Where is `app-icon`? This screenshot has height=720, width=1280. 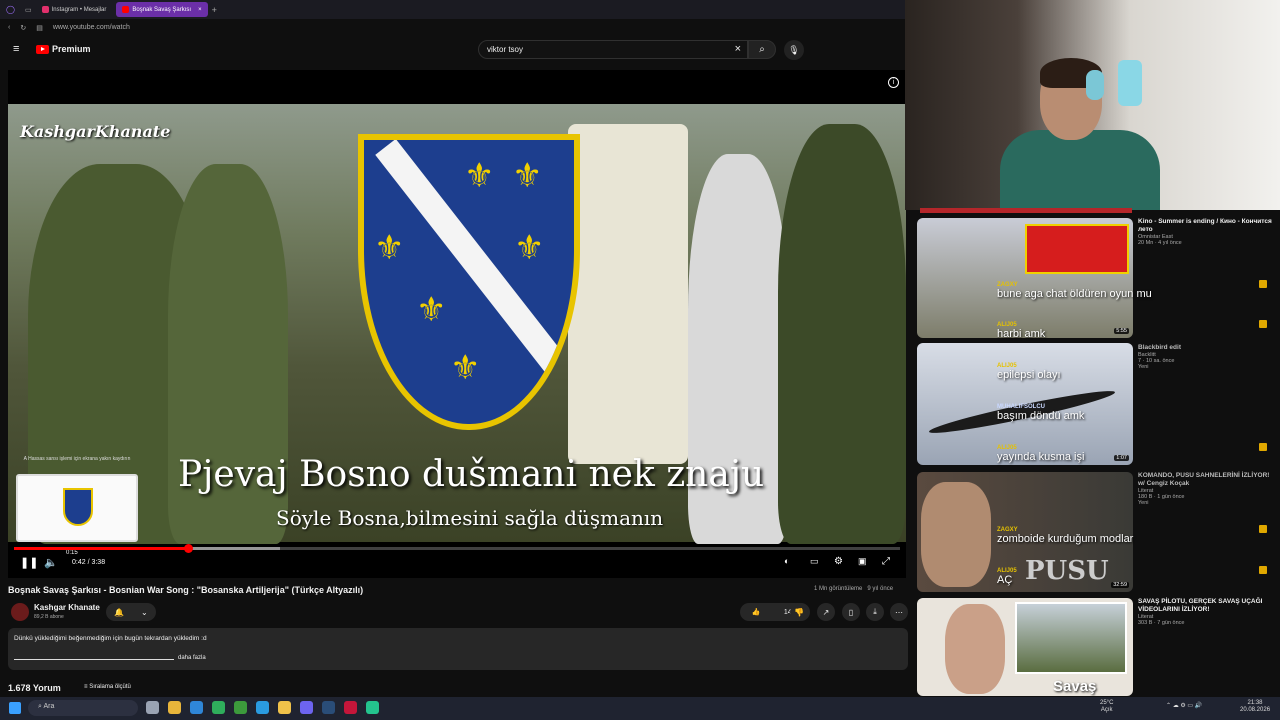 app-icon is located at coordinates (372, 707).